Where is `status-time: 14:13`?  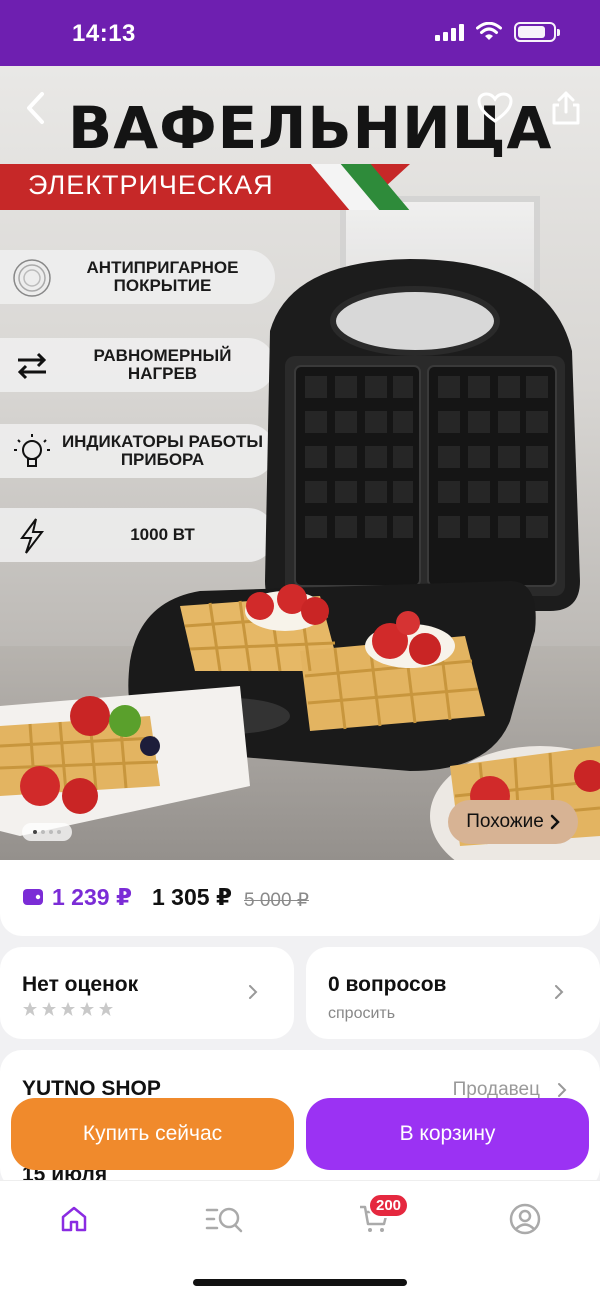 status-time: 14:13 is located at coordinates (104, 33).